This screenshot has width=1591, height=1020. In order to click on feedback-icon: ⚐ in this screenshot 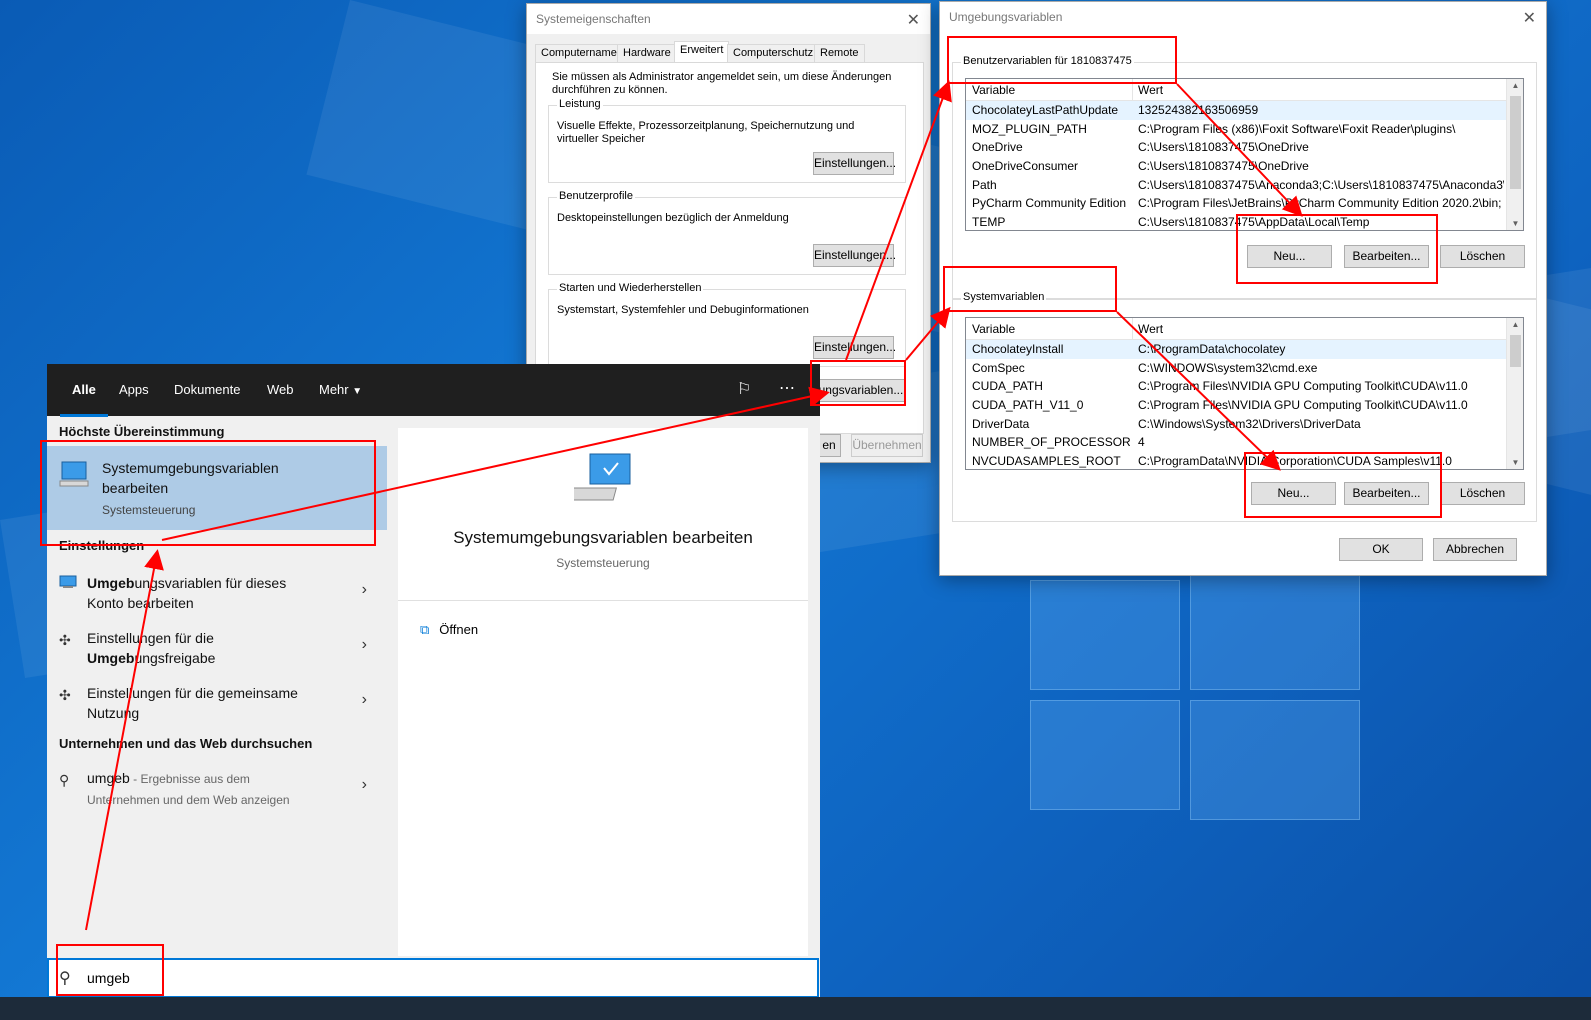, I will do `click(744, 389)`.